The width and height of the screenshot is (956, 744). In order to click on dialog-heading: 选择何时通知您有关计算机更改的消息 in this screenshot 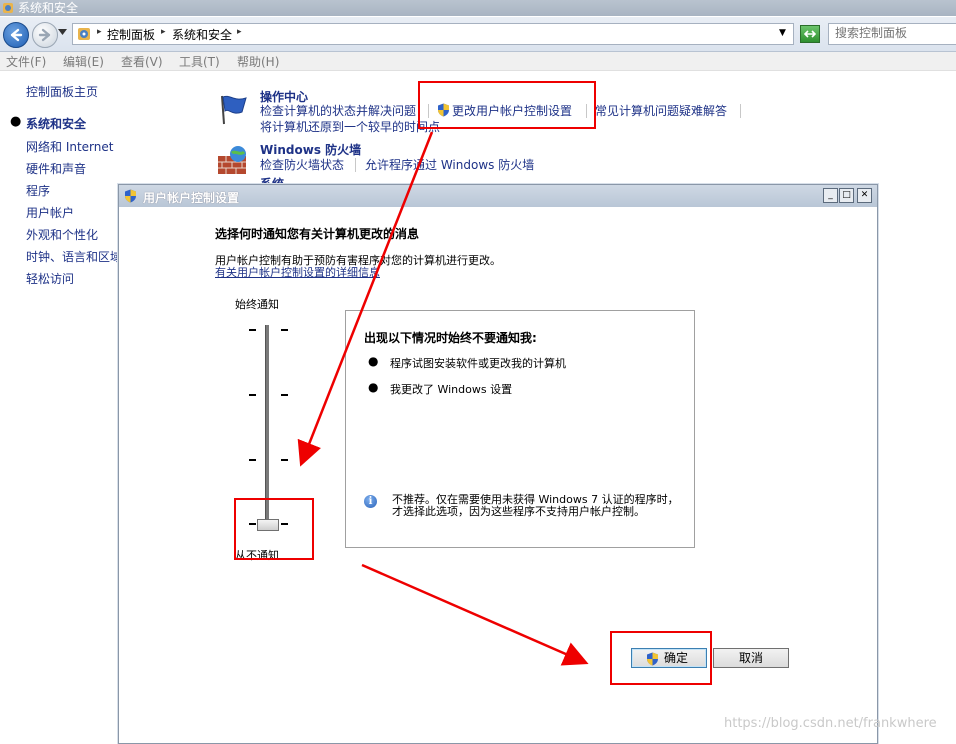, I will do `click(317, 234)`.